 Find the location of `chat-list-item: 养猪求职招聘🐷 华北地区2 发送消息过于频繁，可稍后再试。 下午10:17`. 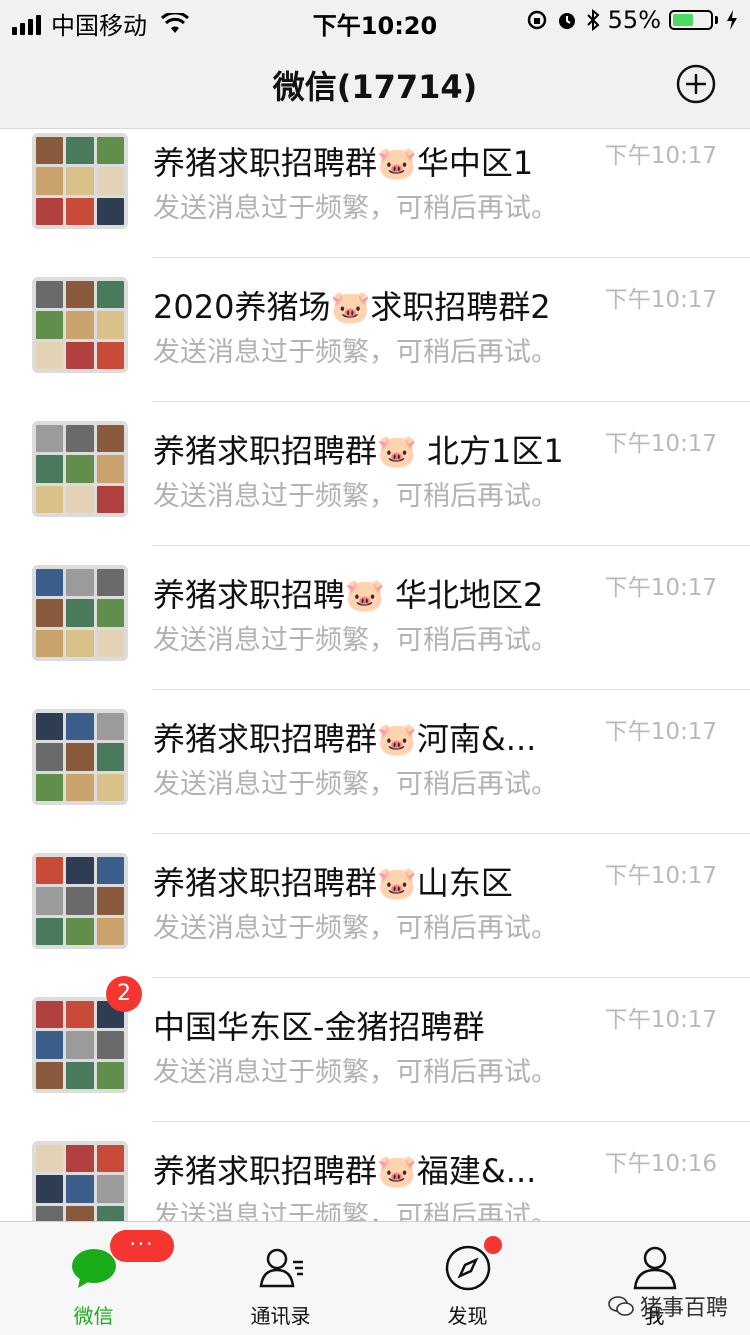

chat-list-item: 养猪求职招聘🐷 华北地区2 发送消息过于频繁，可稍后再试。 下午10:17 is located at coordinates (375, 618).